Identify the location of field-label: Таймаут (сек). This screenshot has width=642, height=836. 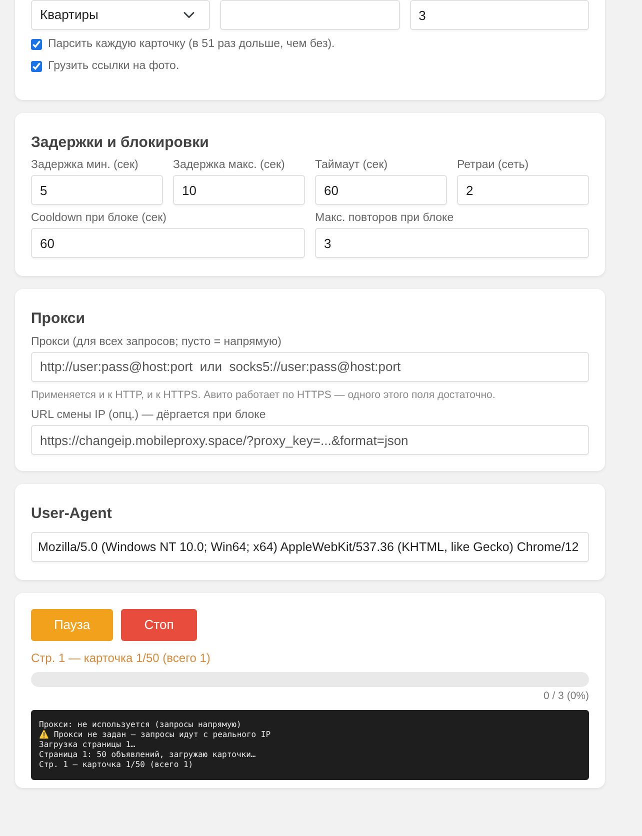
(352, 166).